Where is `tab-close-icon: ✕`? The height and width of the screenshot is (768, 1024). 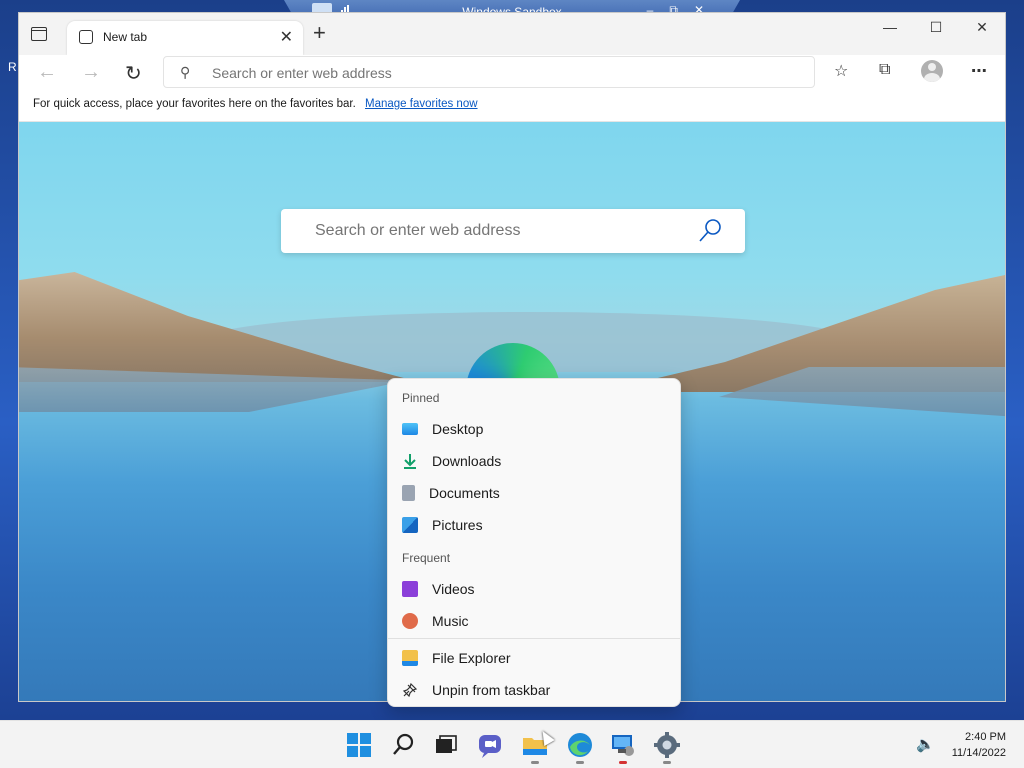
tab-close-icon: ✕ is located at coordinates (286, 37).